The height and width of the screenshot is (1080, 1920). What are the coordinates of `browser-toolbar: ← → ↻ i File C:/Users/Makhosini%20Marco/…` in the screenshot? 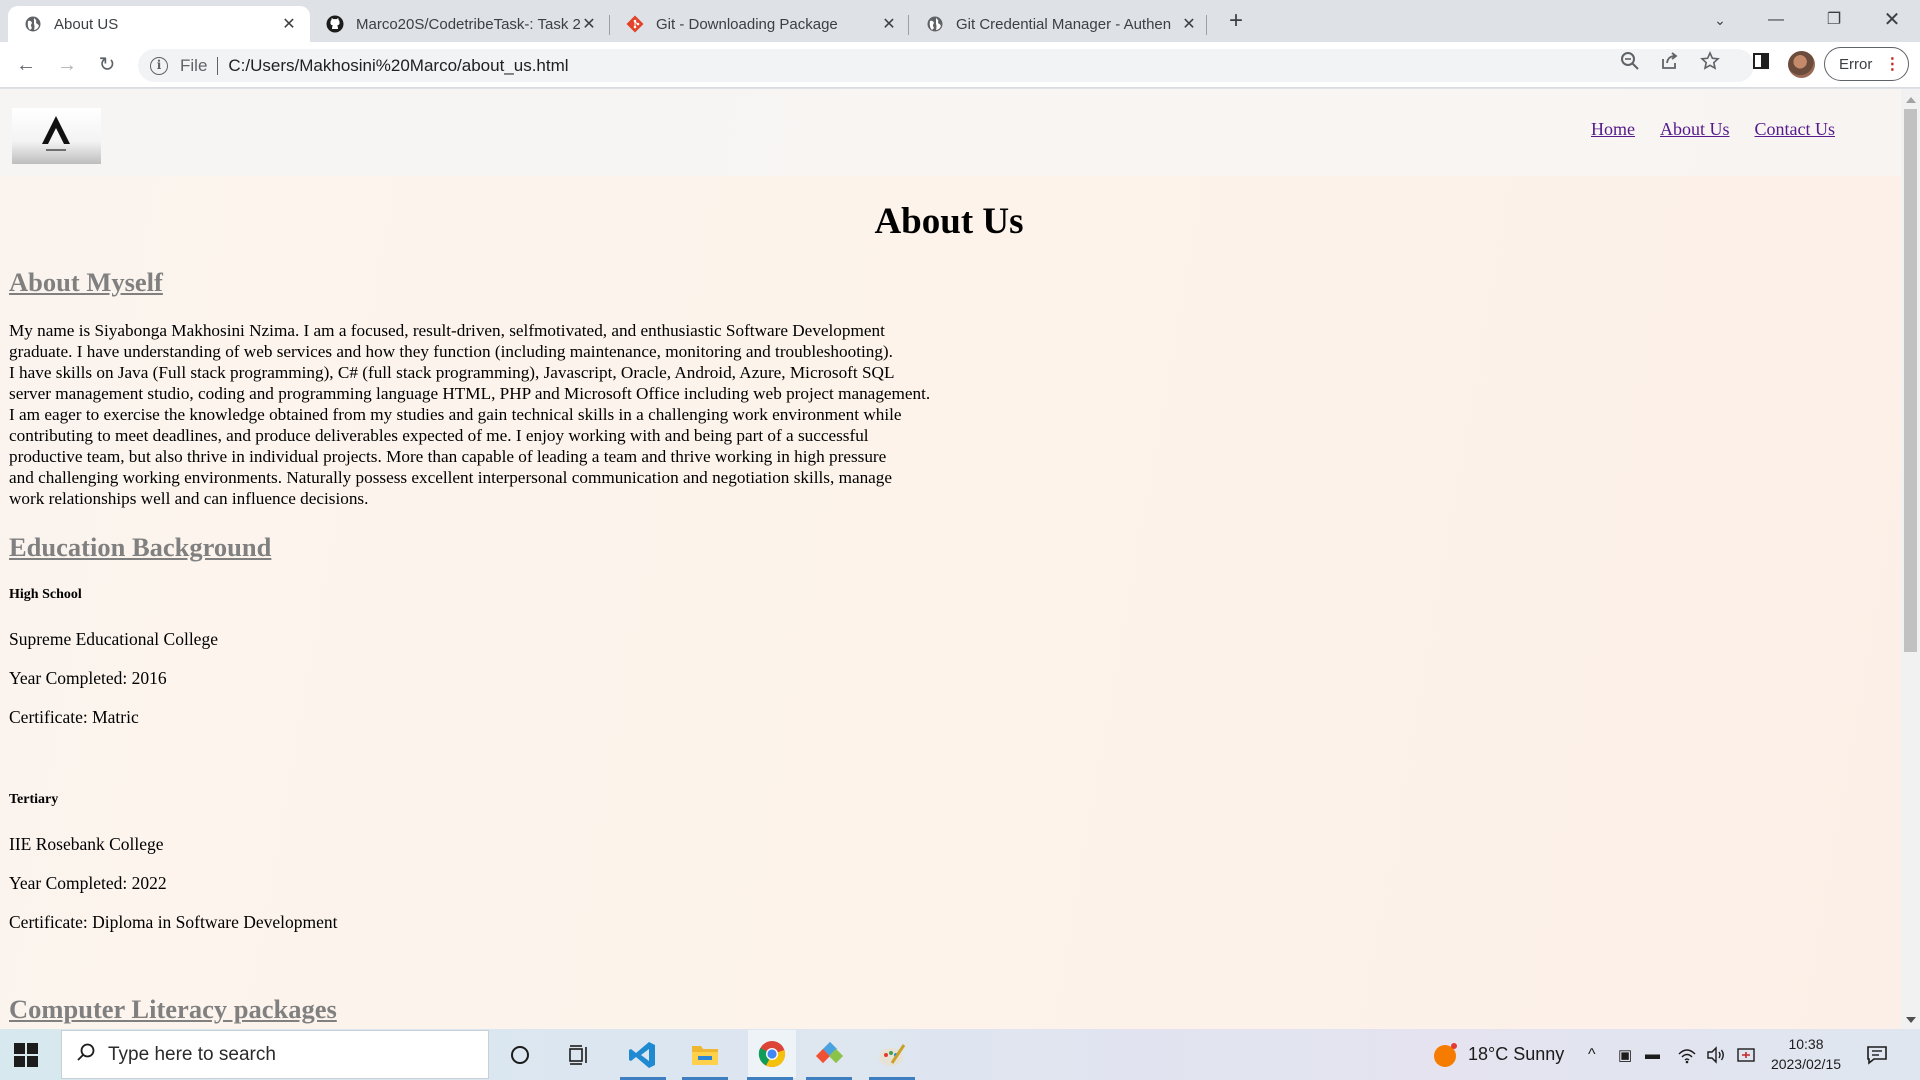 It's located at (960, 65).